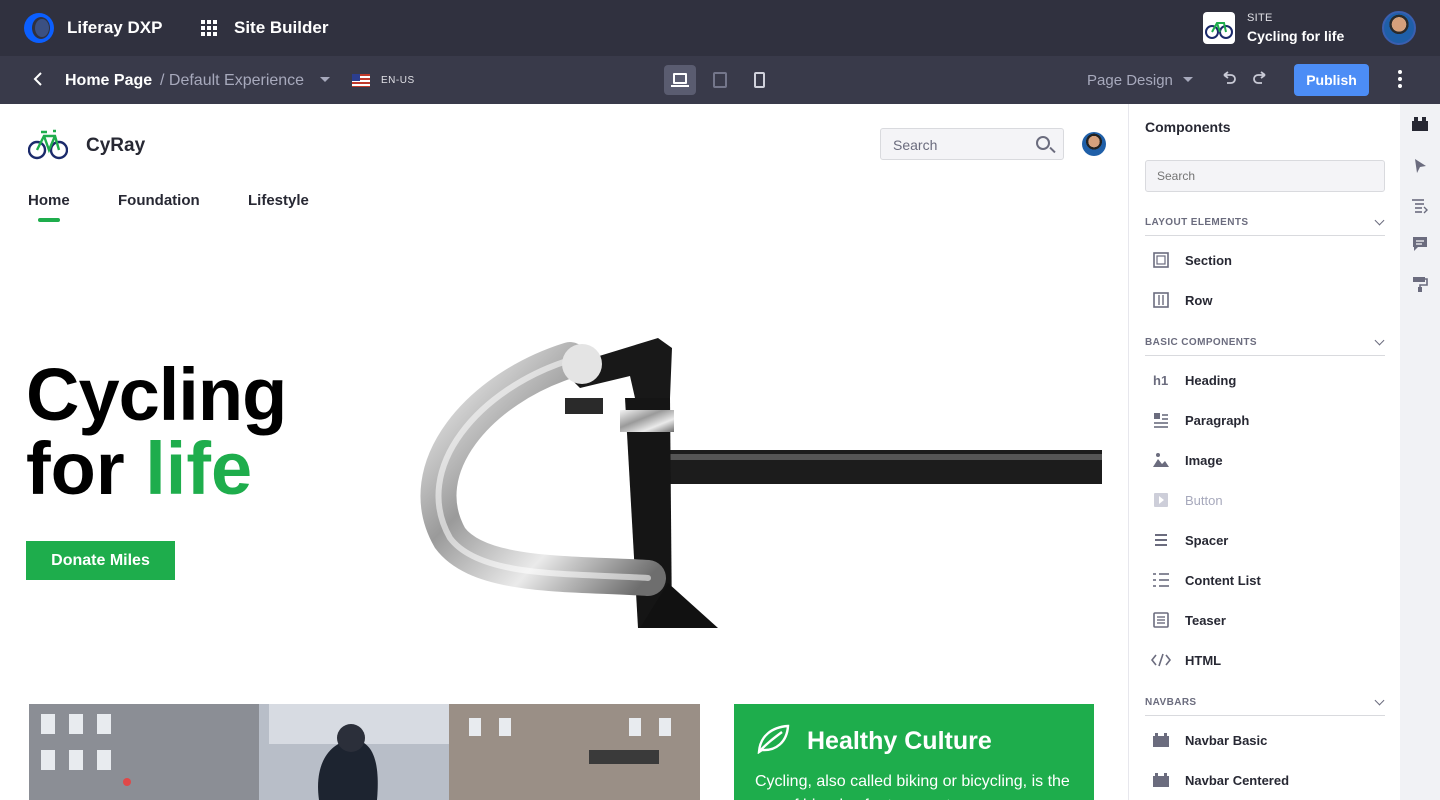 The width and height of the screenshot is (1440, 800). What do you see at coordinates (1161, 660) in the screenshot?
I see `code-icon` at bounding box center [1161, 660].